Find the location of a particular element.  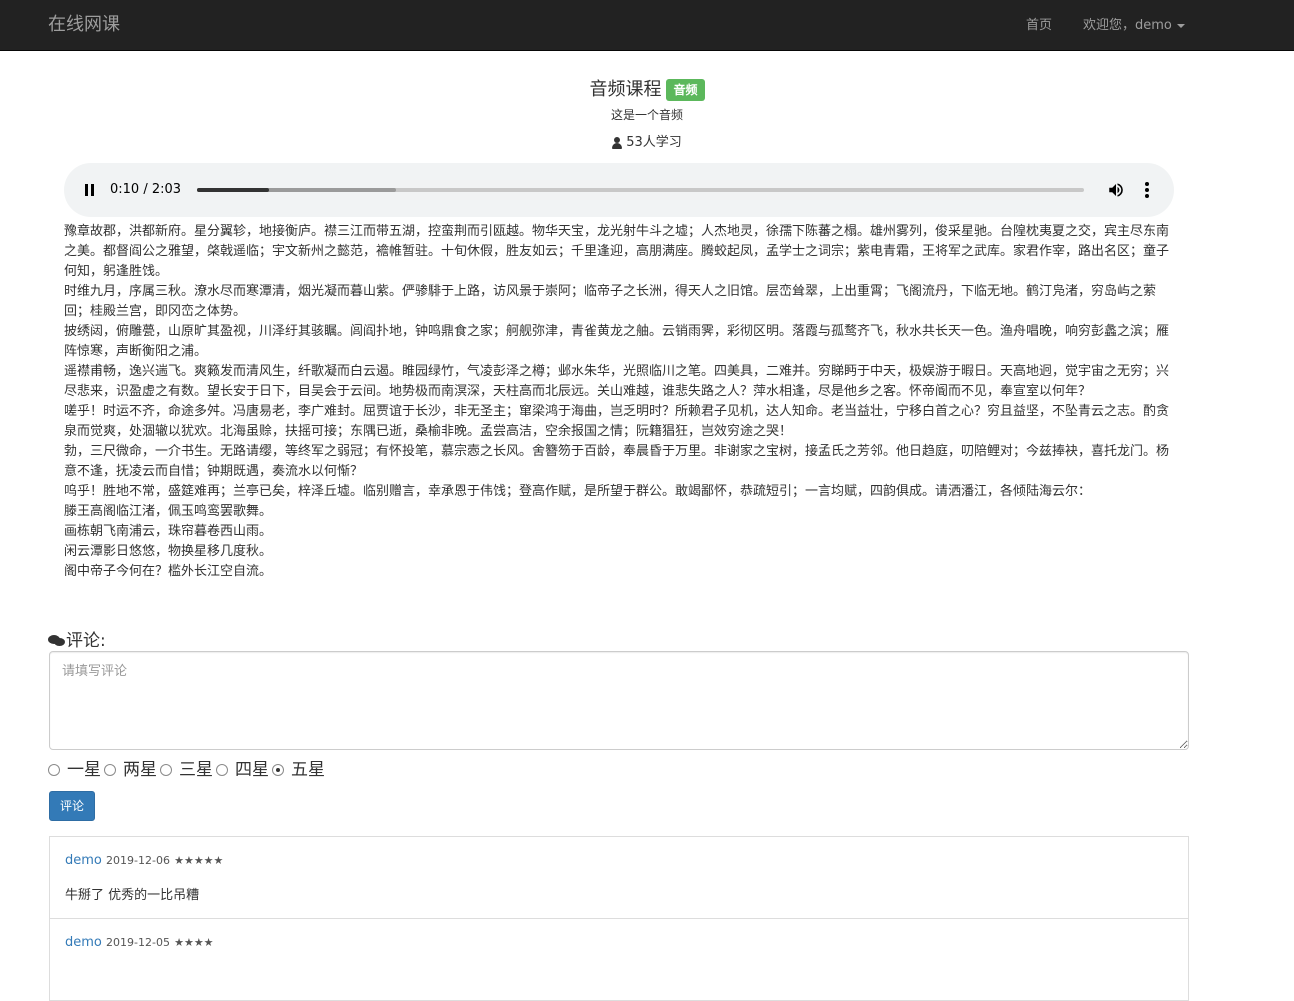

comment-meta: demo 2019-12-05 ★★★★ is located at coordinates (619, 943).